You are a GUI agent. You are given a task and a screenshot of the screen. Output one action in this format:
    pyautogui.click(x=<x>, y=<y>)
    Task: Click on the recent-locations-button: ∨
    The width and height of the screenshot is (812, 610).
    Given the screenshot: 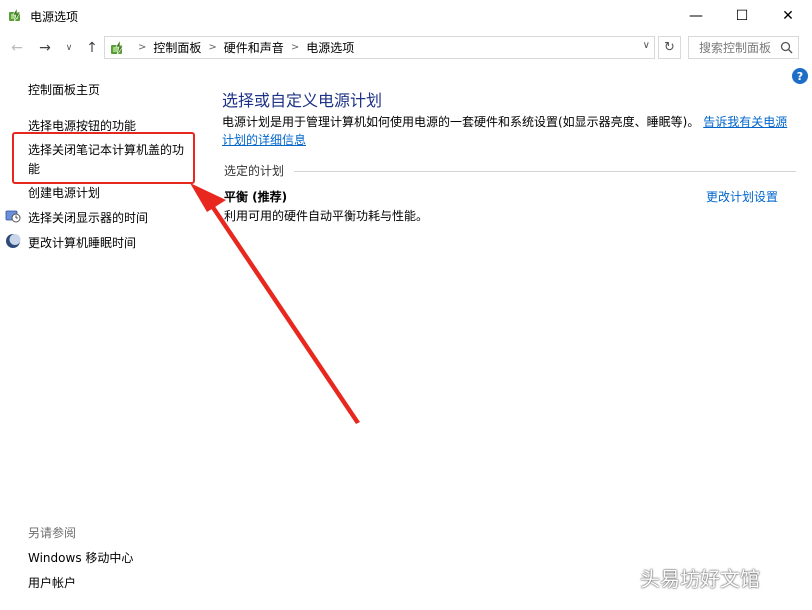 What is the action you would take?
    pyautogui.click(x=69, y=48)
    